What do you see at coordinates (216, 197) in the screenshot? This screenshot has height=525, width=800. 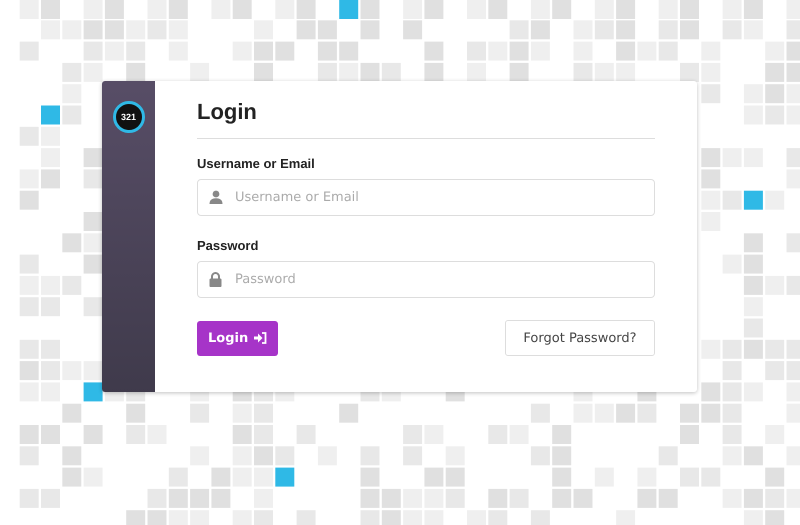 I see `user-icon` at bounding box center [216, 197].